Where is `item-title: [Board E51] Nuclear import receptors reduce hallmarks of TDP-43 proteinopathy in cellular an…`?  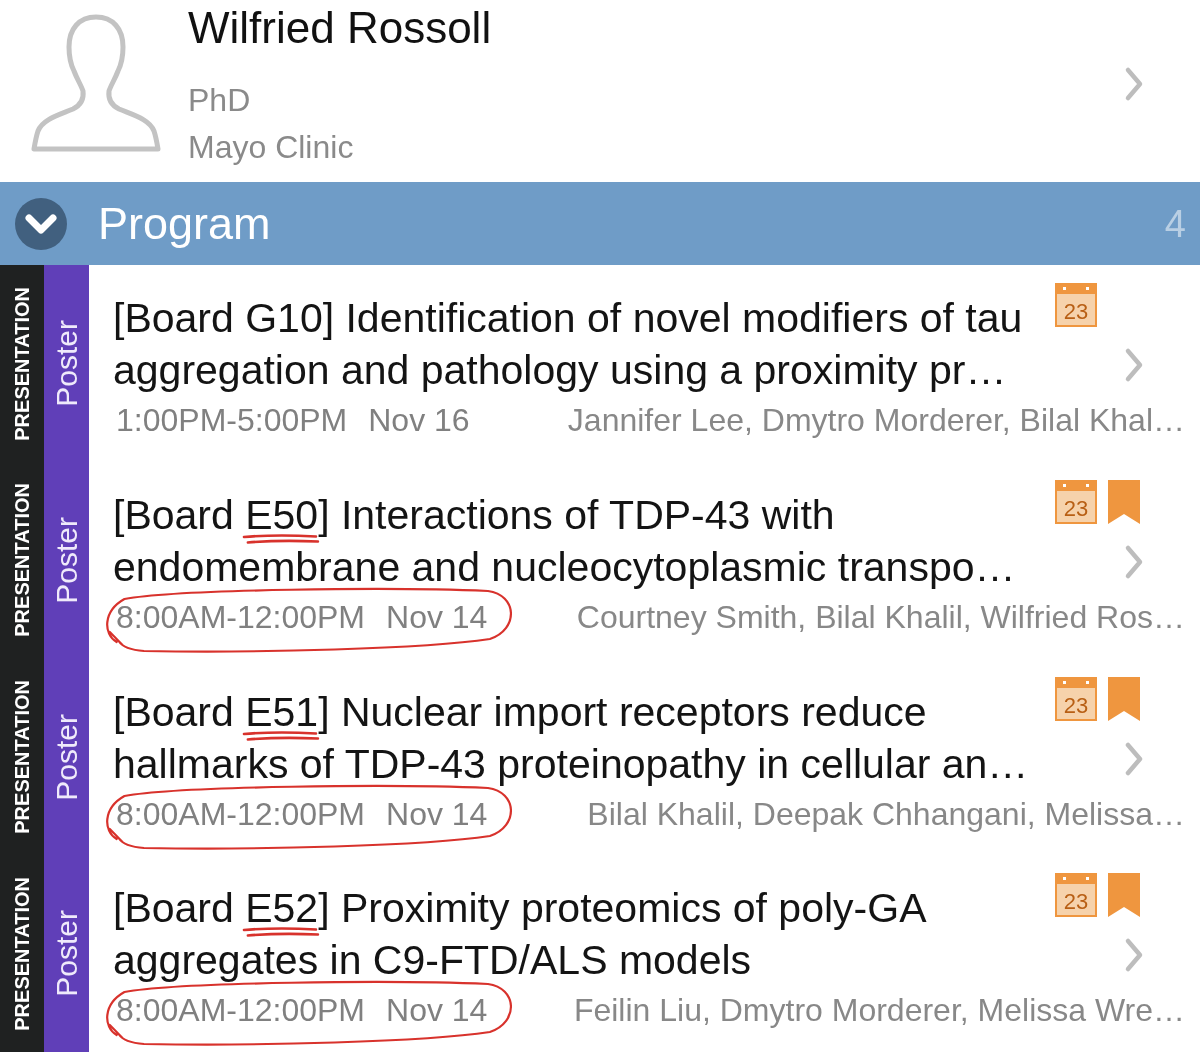
item-title: [Board E51] Nuclear import receptors reduce hallmarks of TDP-43 proteinopathy in cellular an… is located at coordinates (571, 738).